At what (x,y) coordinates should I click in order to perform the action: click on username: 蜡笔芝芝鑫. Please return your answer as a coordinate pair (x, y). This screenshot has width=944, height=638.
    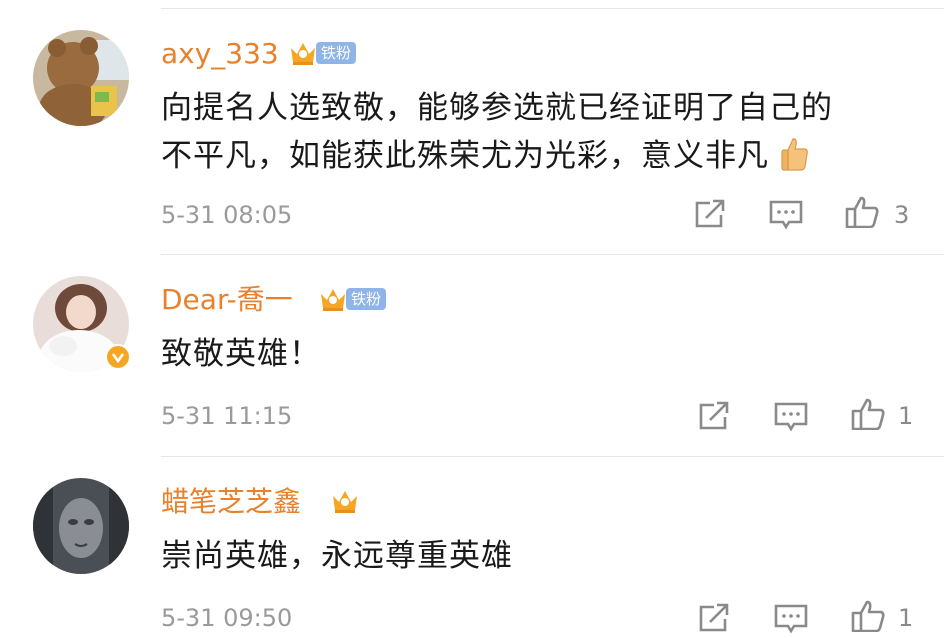
    Looking at the image, I should click on (231, 502).